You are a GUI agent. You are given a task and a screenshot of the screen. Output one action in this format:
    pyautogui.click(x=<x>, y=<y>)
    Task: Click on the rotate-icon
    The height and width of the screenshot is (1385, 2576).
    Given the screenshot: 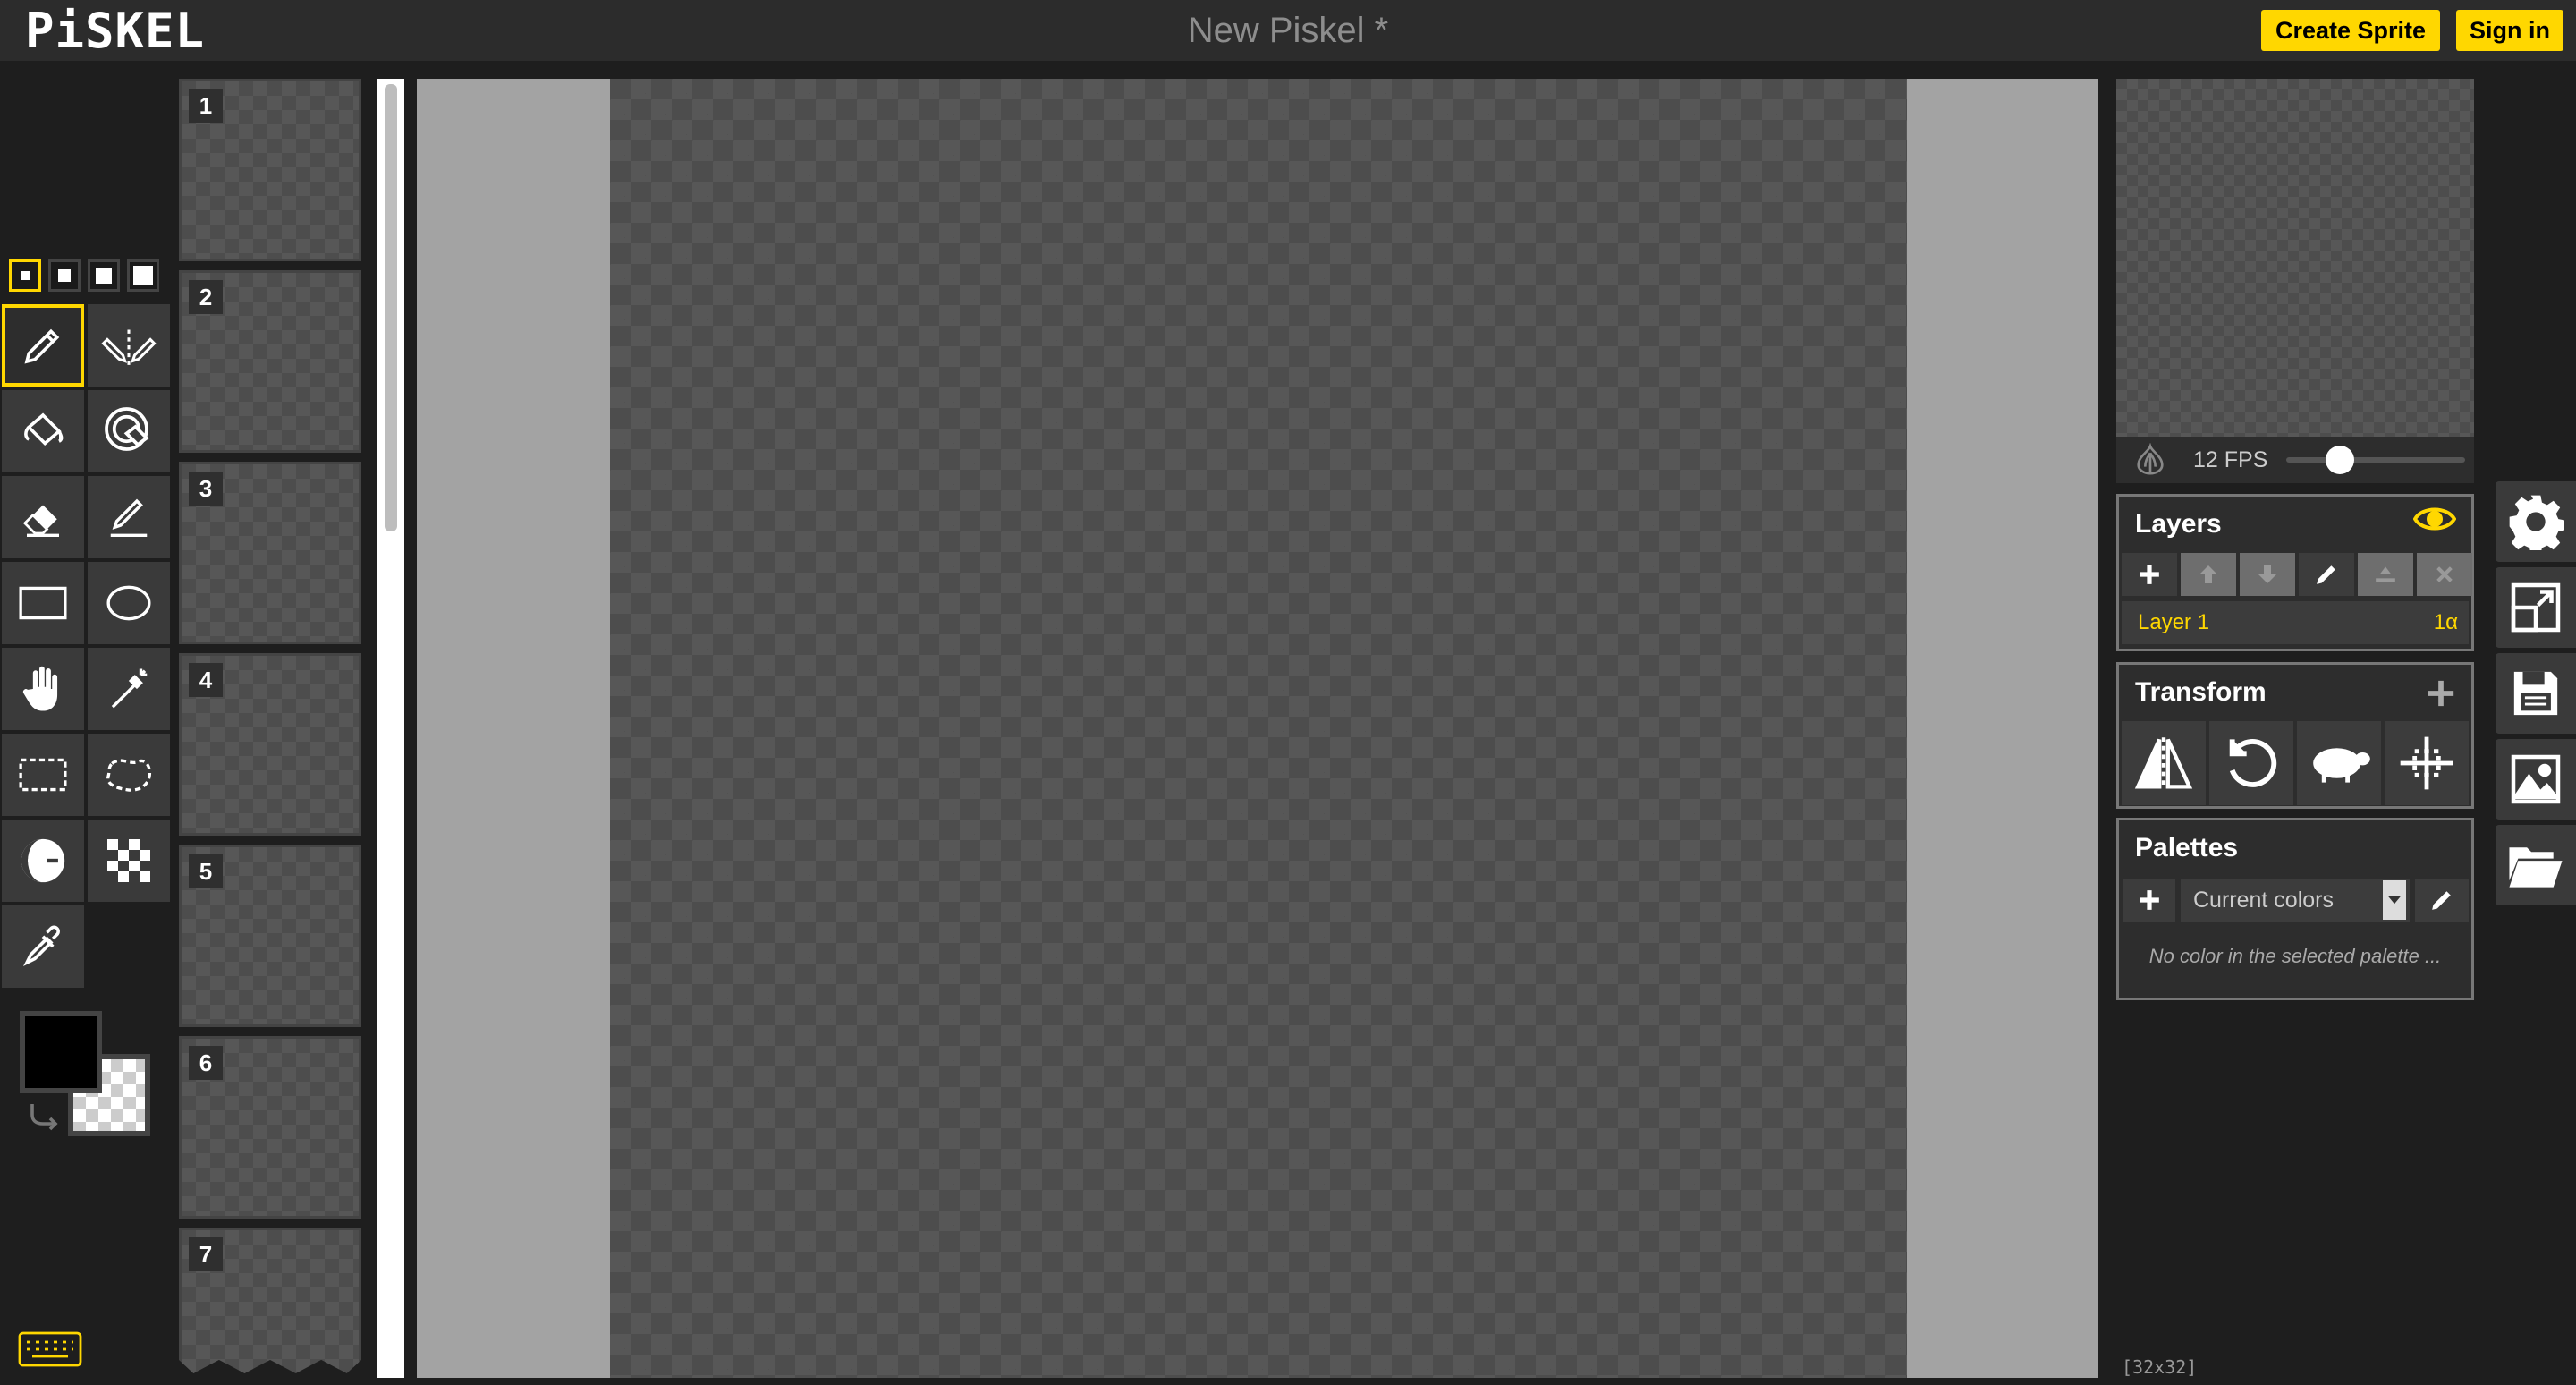 What is the action you would take?
    pyautogui.click(x=2253, y=763)
    